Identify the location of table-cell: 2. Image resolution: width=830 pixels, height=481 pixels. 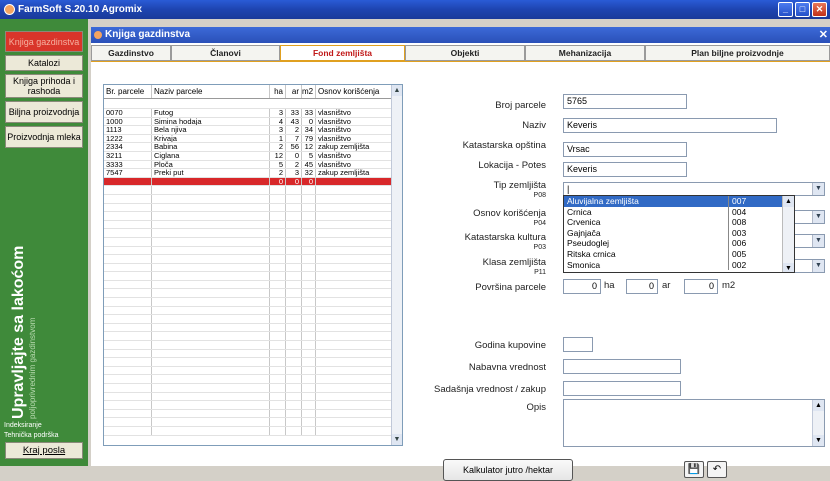
(294, 164).